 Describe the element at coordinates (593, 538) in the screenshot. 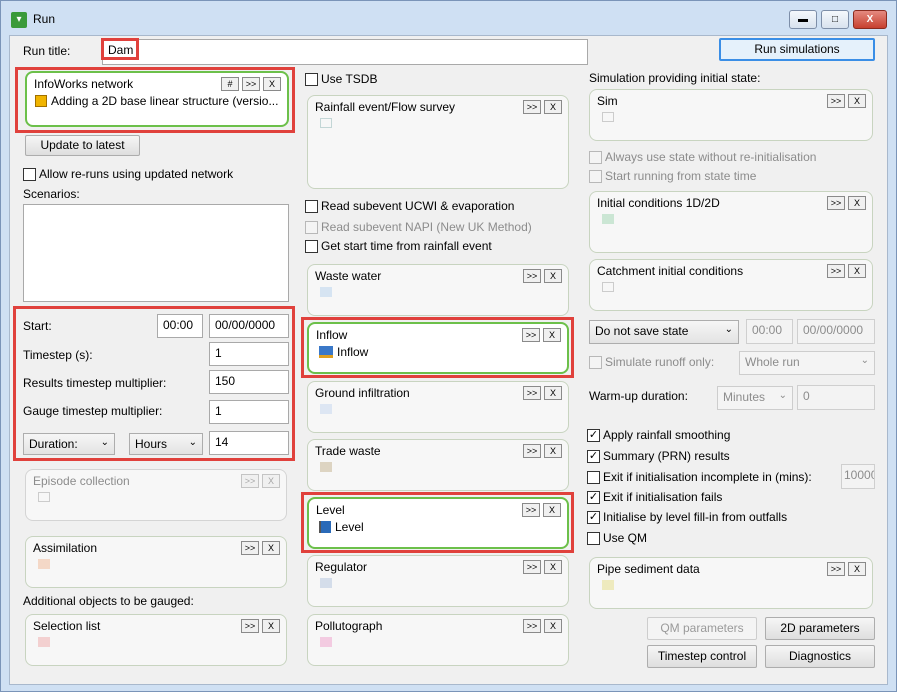

I see `use-qm-checkbox` at that location.